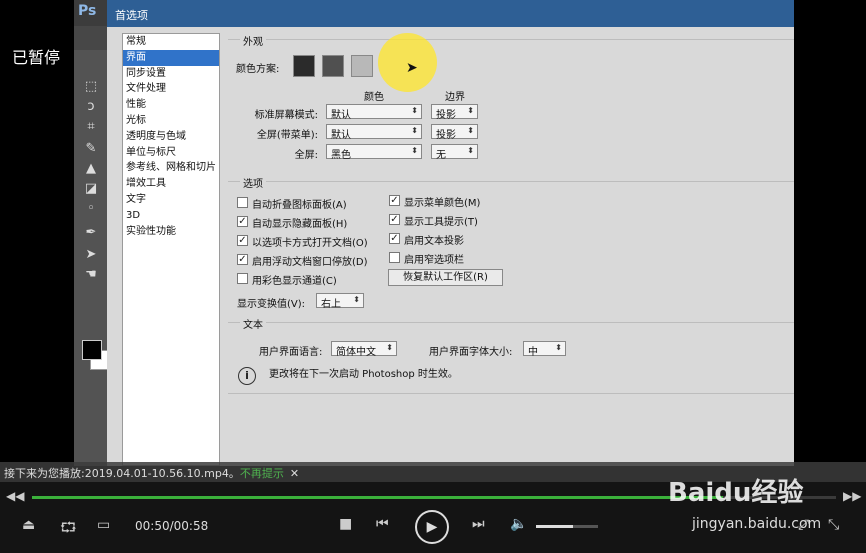 The height and width of the screenshot is (553, 866). What do you see at coordinates (171, 121) in the screenshot?
I see `nav-item-cursors: 光标` at bounding box center [171, 121].